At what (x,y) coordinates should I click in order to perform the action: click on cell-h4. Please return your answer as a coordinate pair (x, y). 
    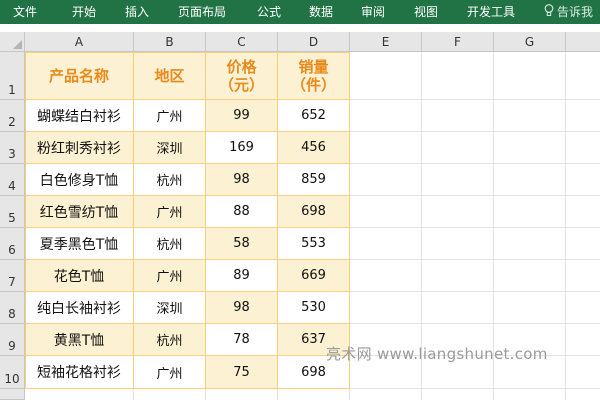
    Looking at the image, I should click on (583, 180).